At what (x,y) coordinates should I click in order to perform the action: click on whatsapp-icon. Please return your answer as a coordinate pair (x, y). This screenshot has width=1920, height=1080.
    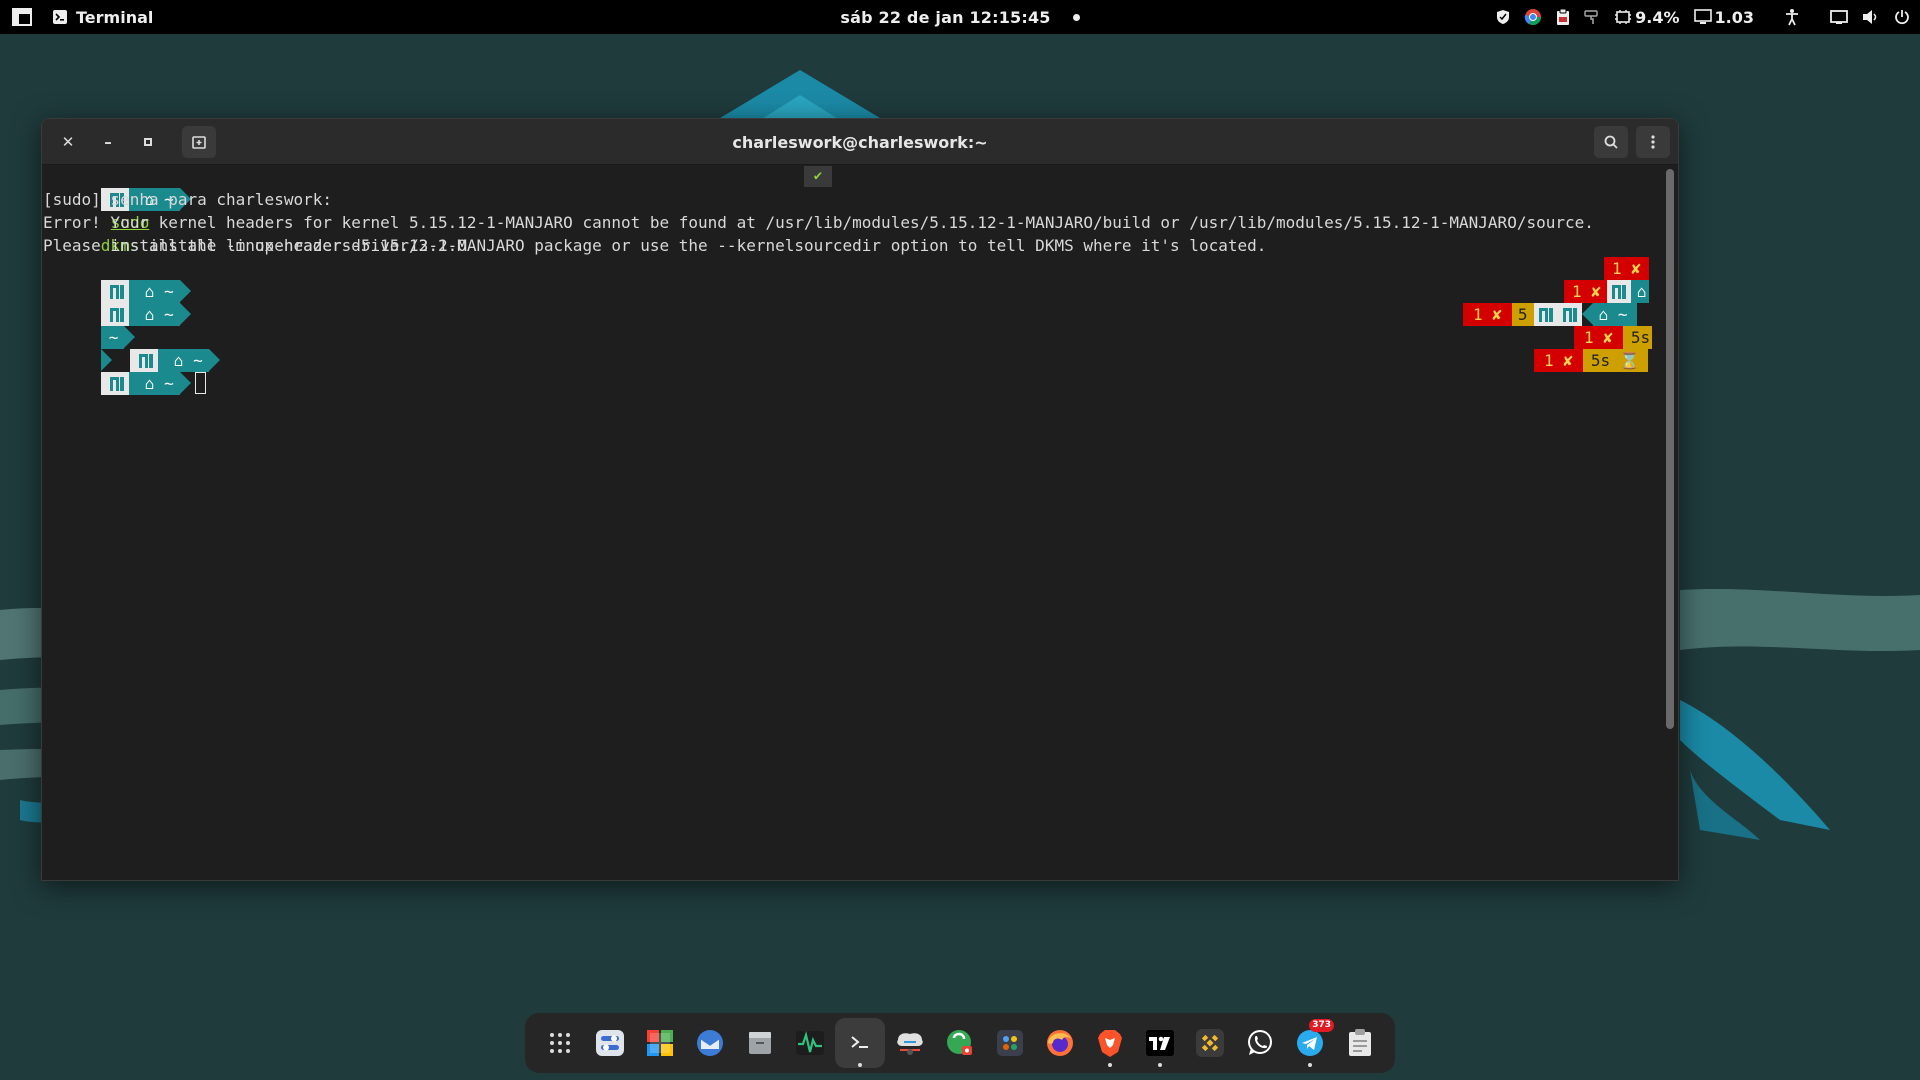
    Looking at the image, I should click on (1260, 1042).